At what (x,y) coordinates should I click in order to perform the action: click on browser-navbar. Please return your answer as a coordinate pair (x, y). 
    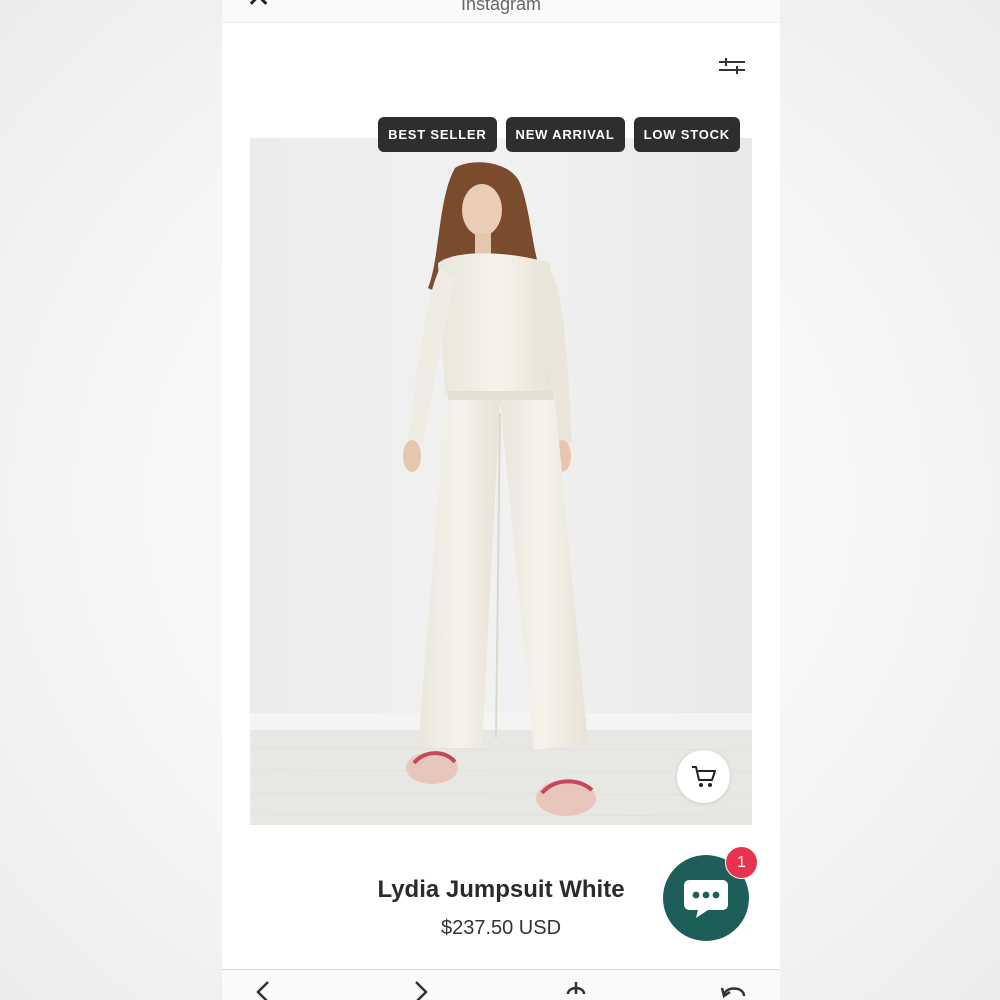
    Looking at the image, I should click on (501, 984).